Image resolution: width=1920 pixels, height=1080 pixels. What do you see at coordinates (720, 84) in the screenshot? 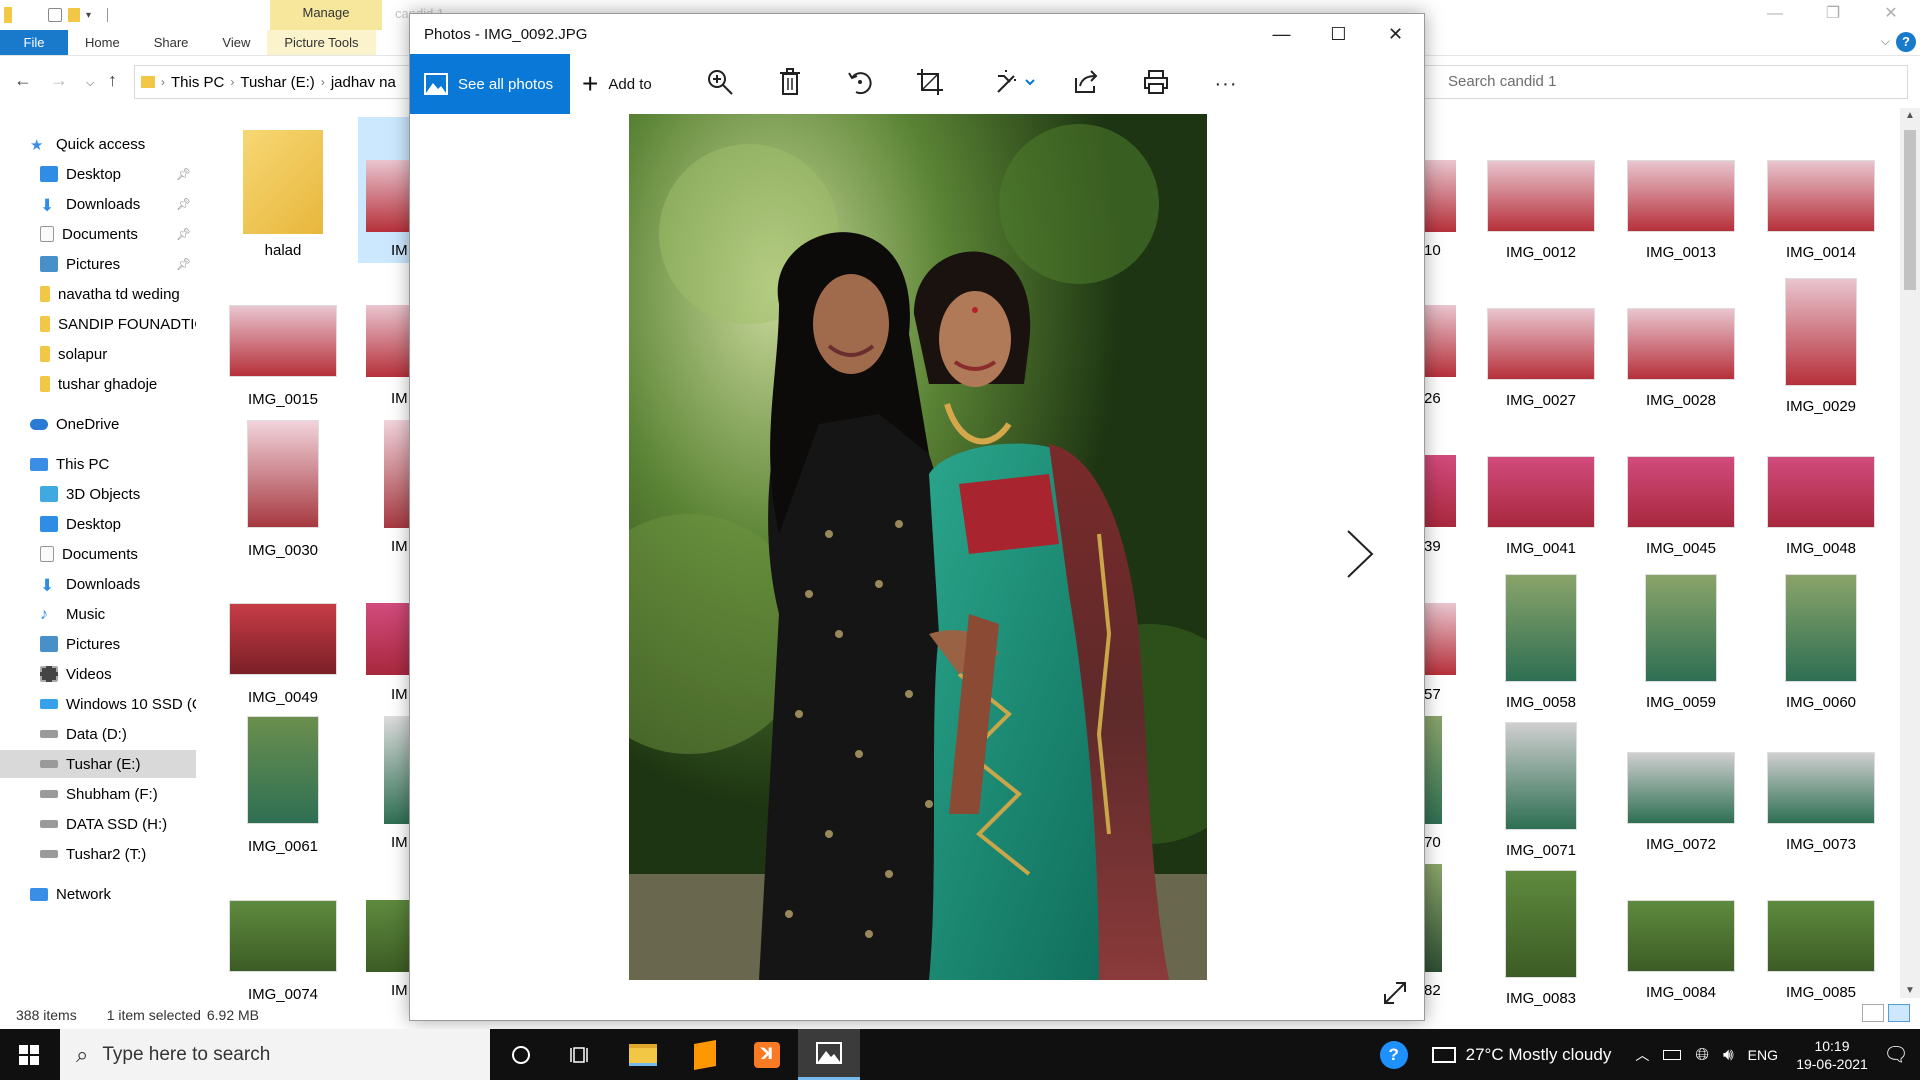
I see `zoom-in-icon` at bounding box center [720, 84].